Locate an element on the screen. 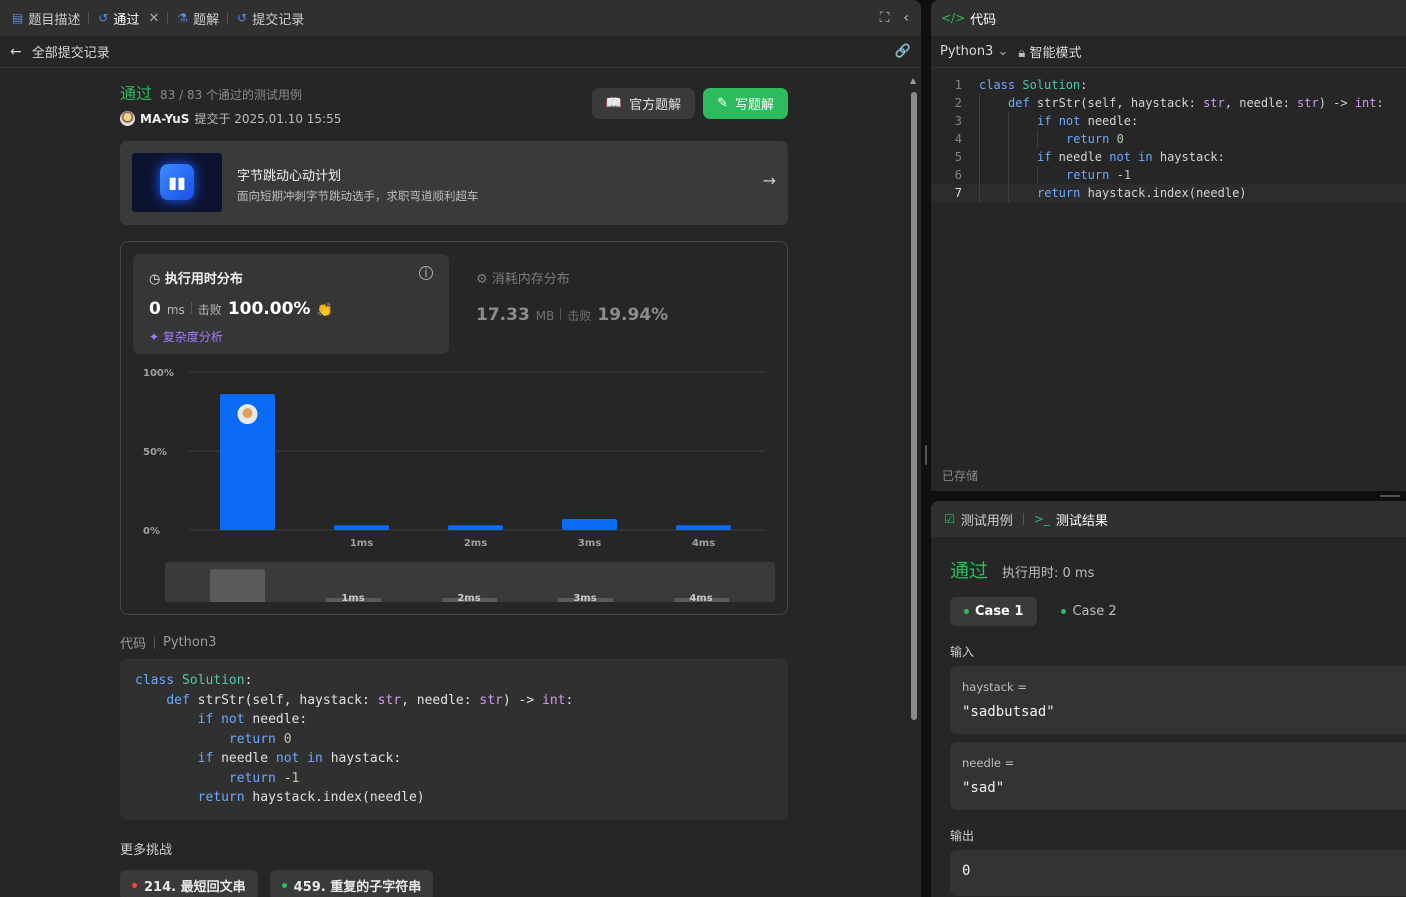 Image resolution: width=1406 pixels, height=897 pixels. case-tab-1: Case 1 is located at coordinates (994, 611).